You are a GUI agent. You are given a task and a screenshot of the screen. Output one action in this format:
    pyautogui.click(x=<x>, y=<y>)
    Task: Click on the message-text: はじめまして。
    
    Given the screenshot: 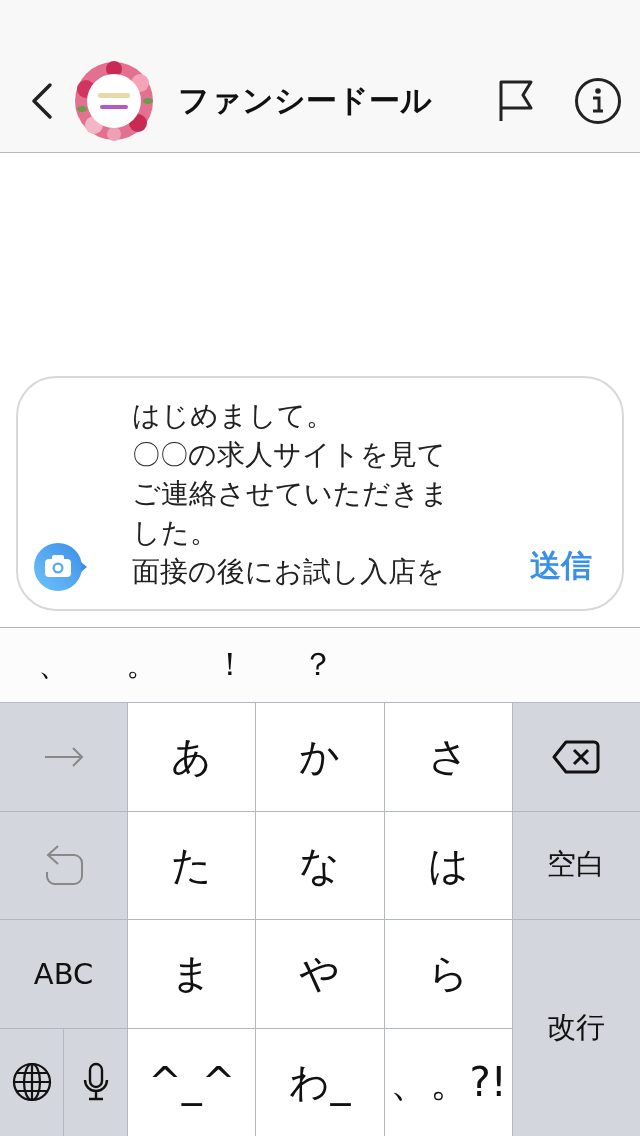 What is the action you would take?
    pyautogui.click(x=233, y=416)
    